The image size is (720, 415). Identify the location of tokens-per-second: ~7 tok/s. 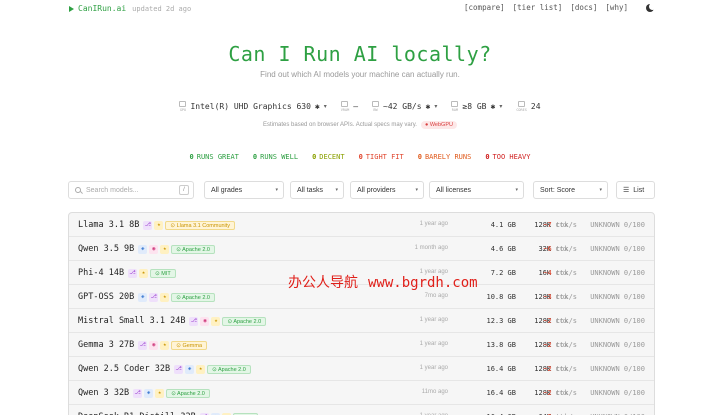
(560, 225).